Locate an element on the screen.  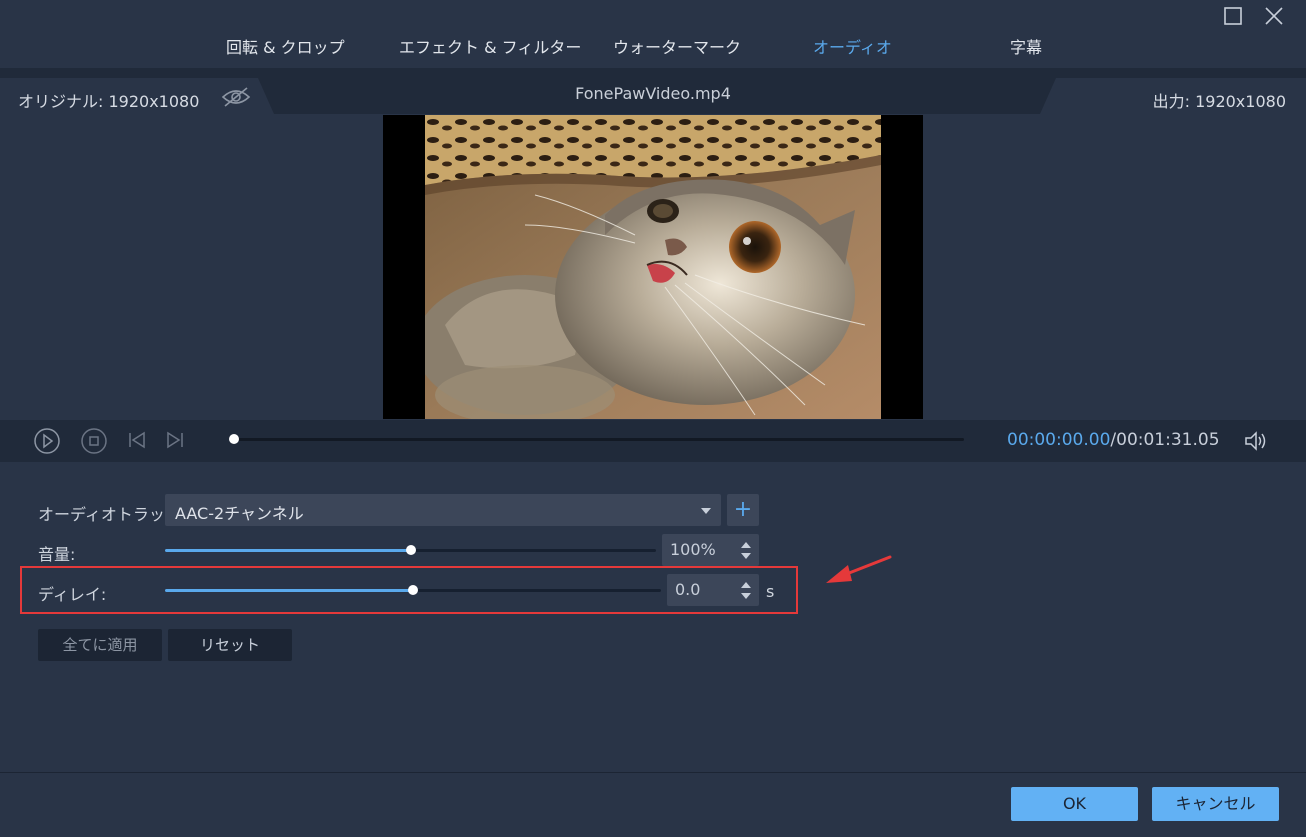
volume-value: 100% is located at coordinates (693, 549).